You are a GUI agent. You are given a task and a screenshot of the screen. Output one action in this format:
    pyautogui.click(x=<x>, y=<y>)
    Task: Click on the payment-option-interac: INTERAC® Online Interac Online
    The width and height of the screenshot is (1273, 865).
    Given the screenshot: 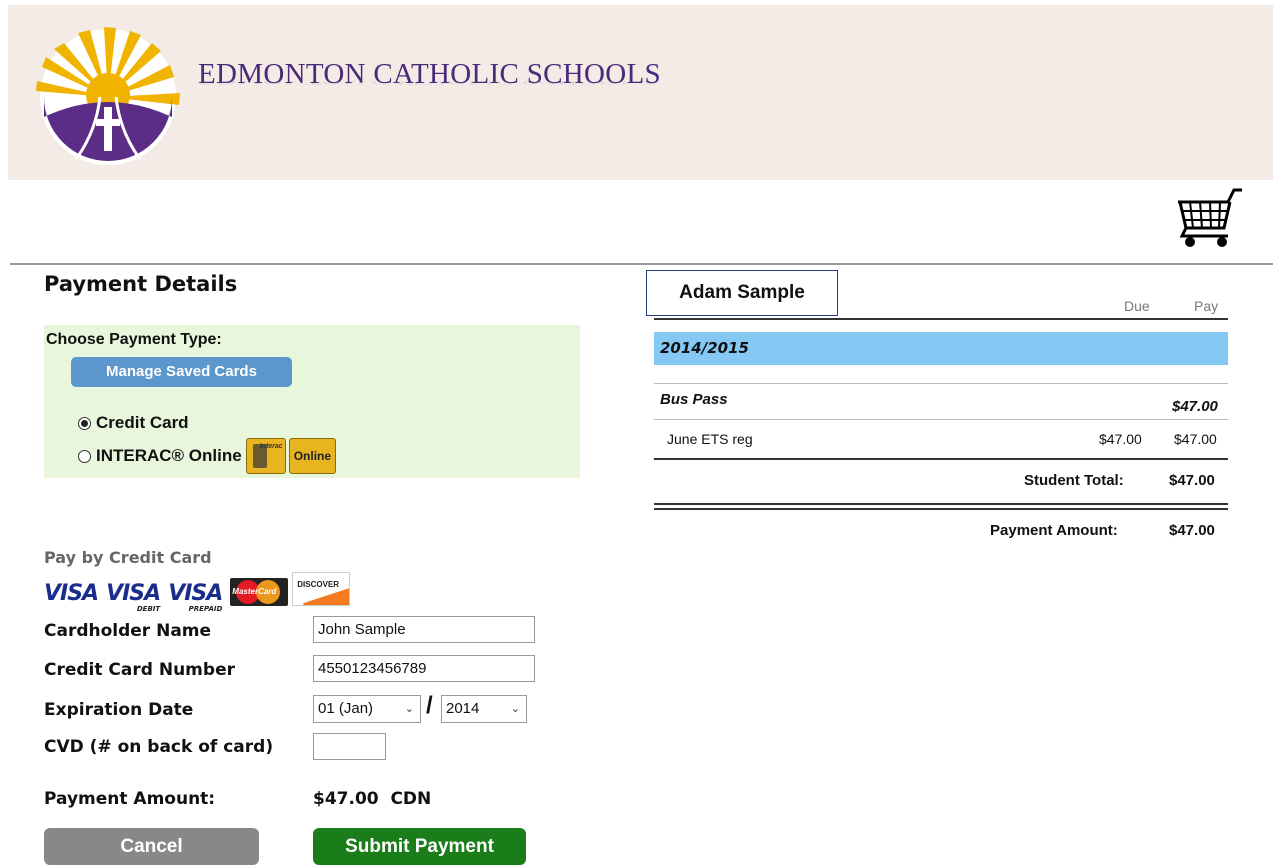 What is the action you would take?
    pyautogui.click(x=207, y=456)
    